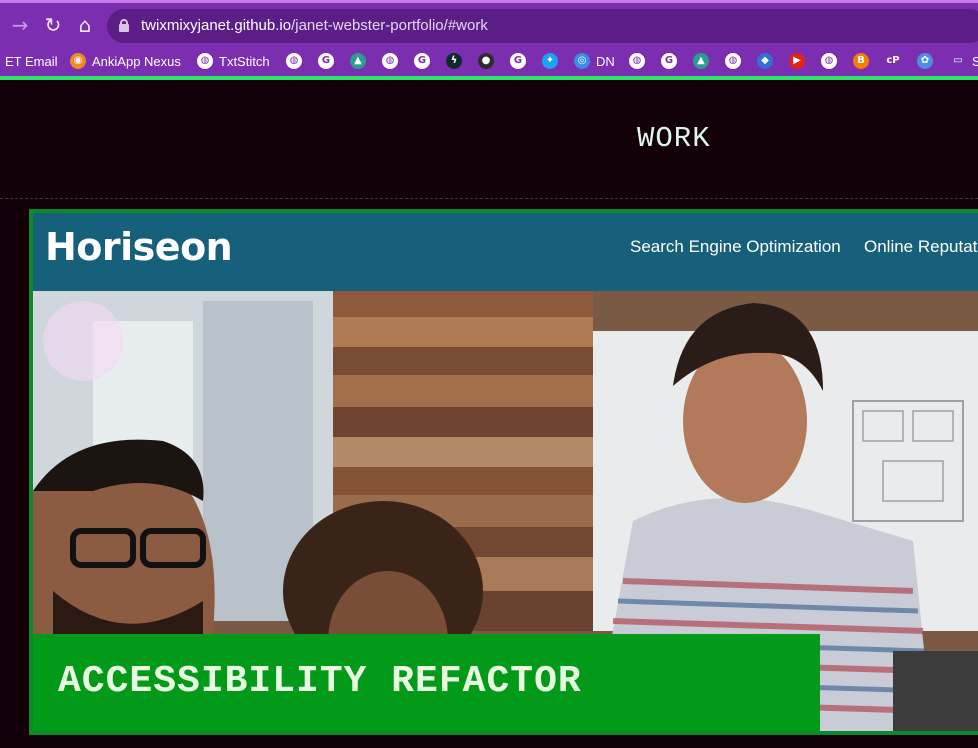  What do you see at coordinates (216, 25) in the screenshot?
I see `url-host: twixmixyjanet.github.io` at bounding box center [216, 25].